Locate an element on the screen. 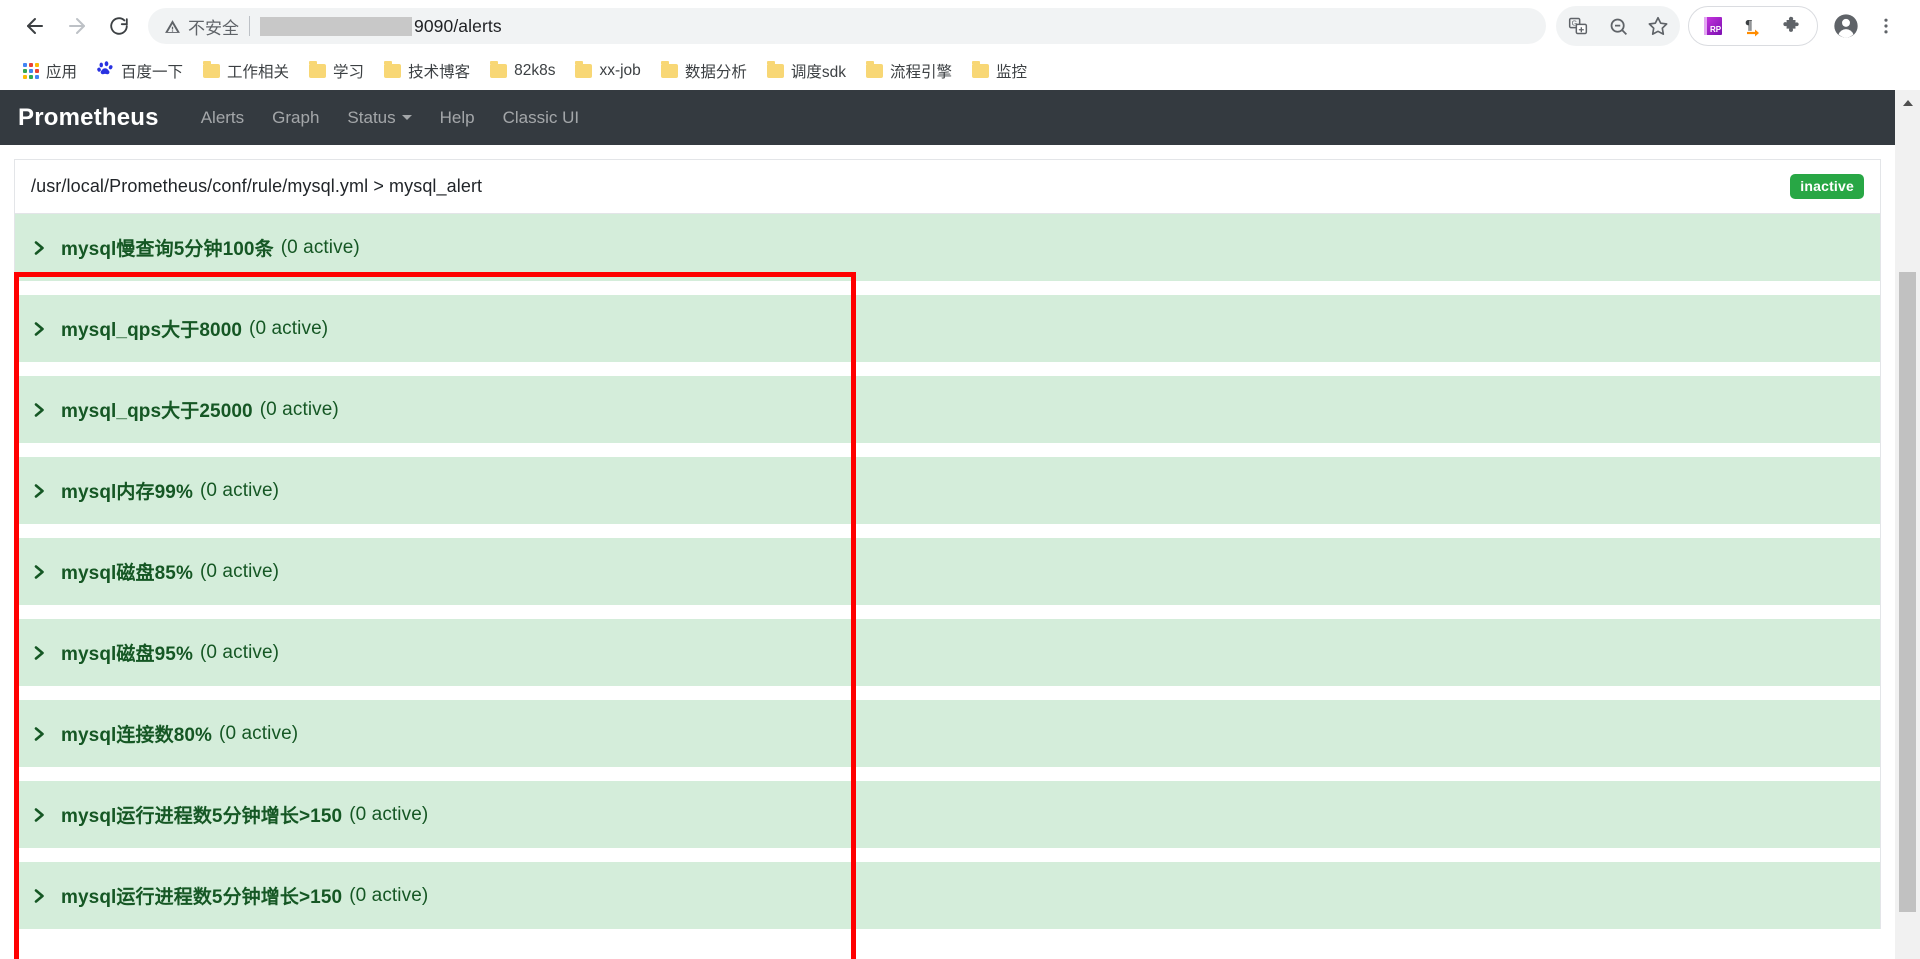 This screenshot has height=959, width=1920. profile-avatar-icon is located at coordinates (1846, 26).